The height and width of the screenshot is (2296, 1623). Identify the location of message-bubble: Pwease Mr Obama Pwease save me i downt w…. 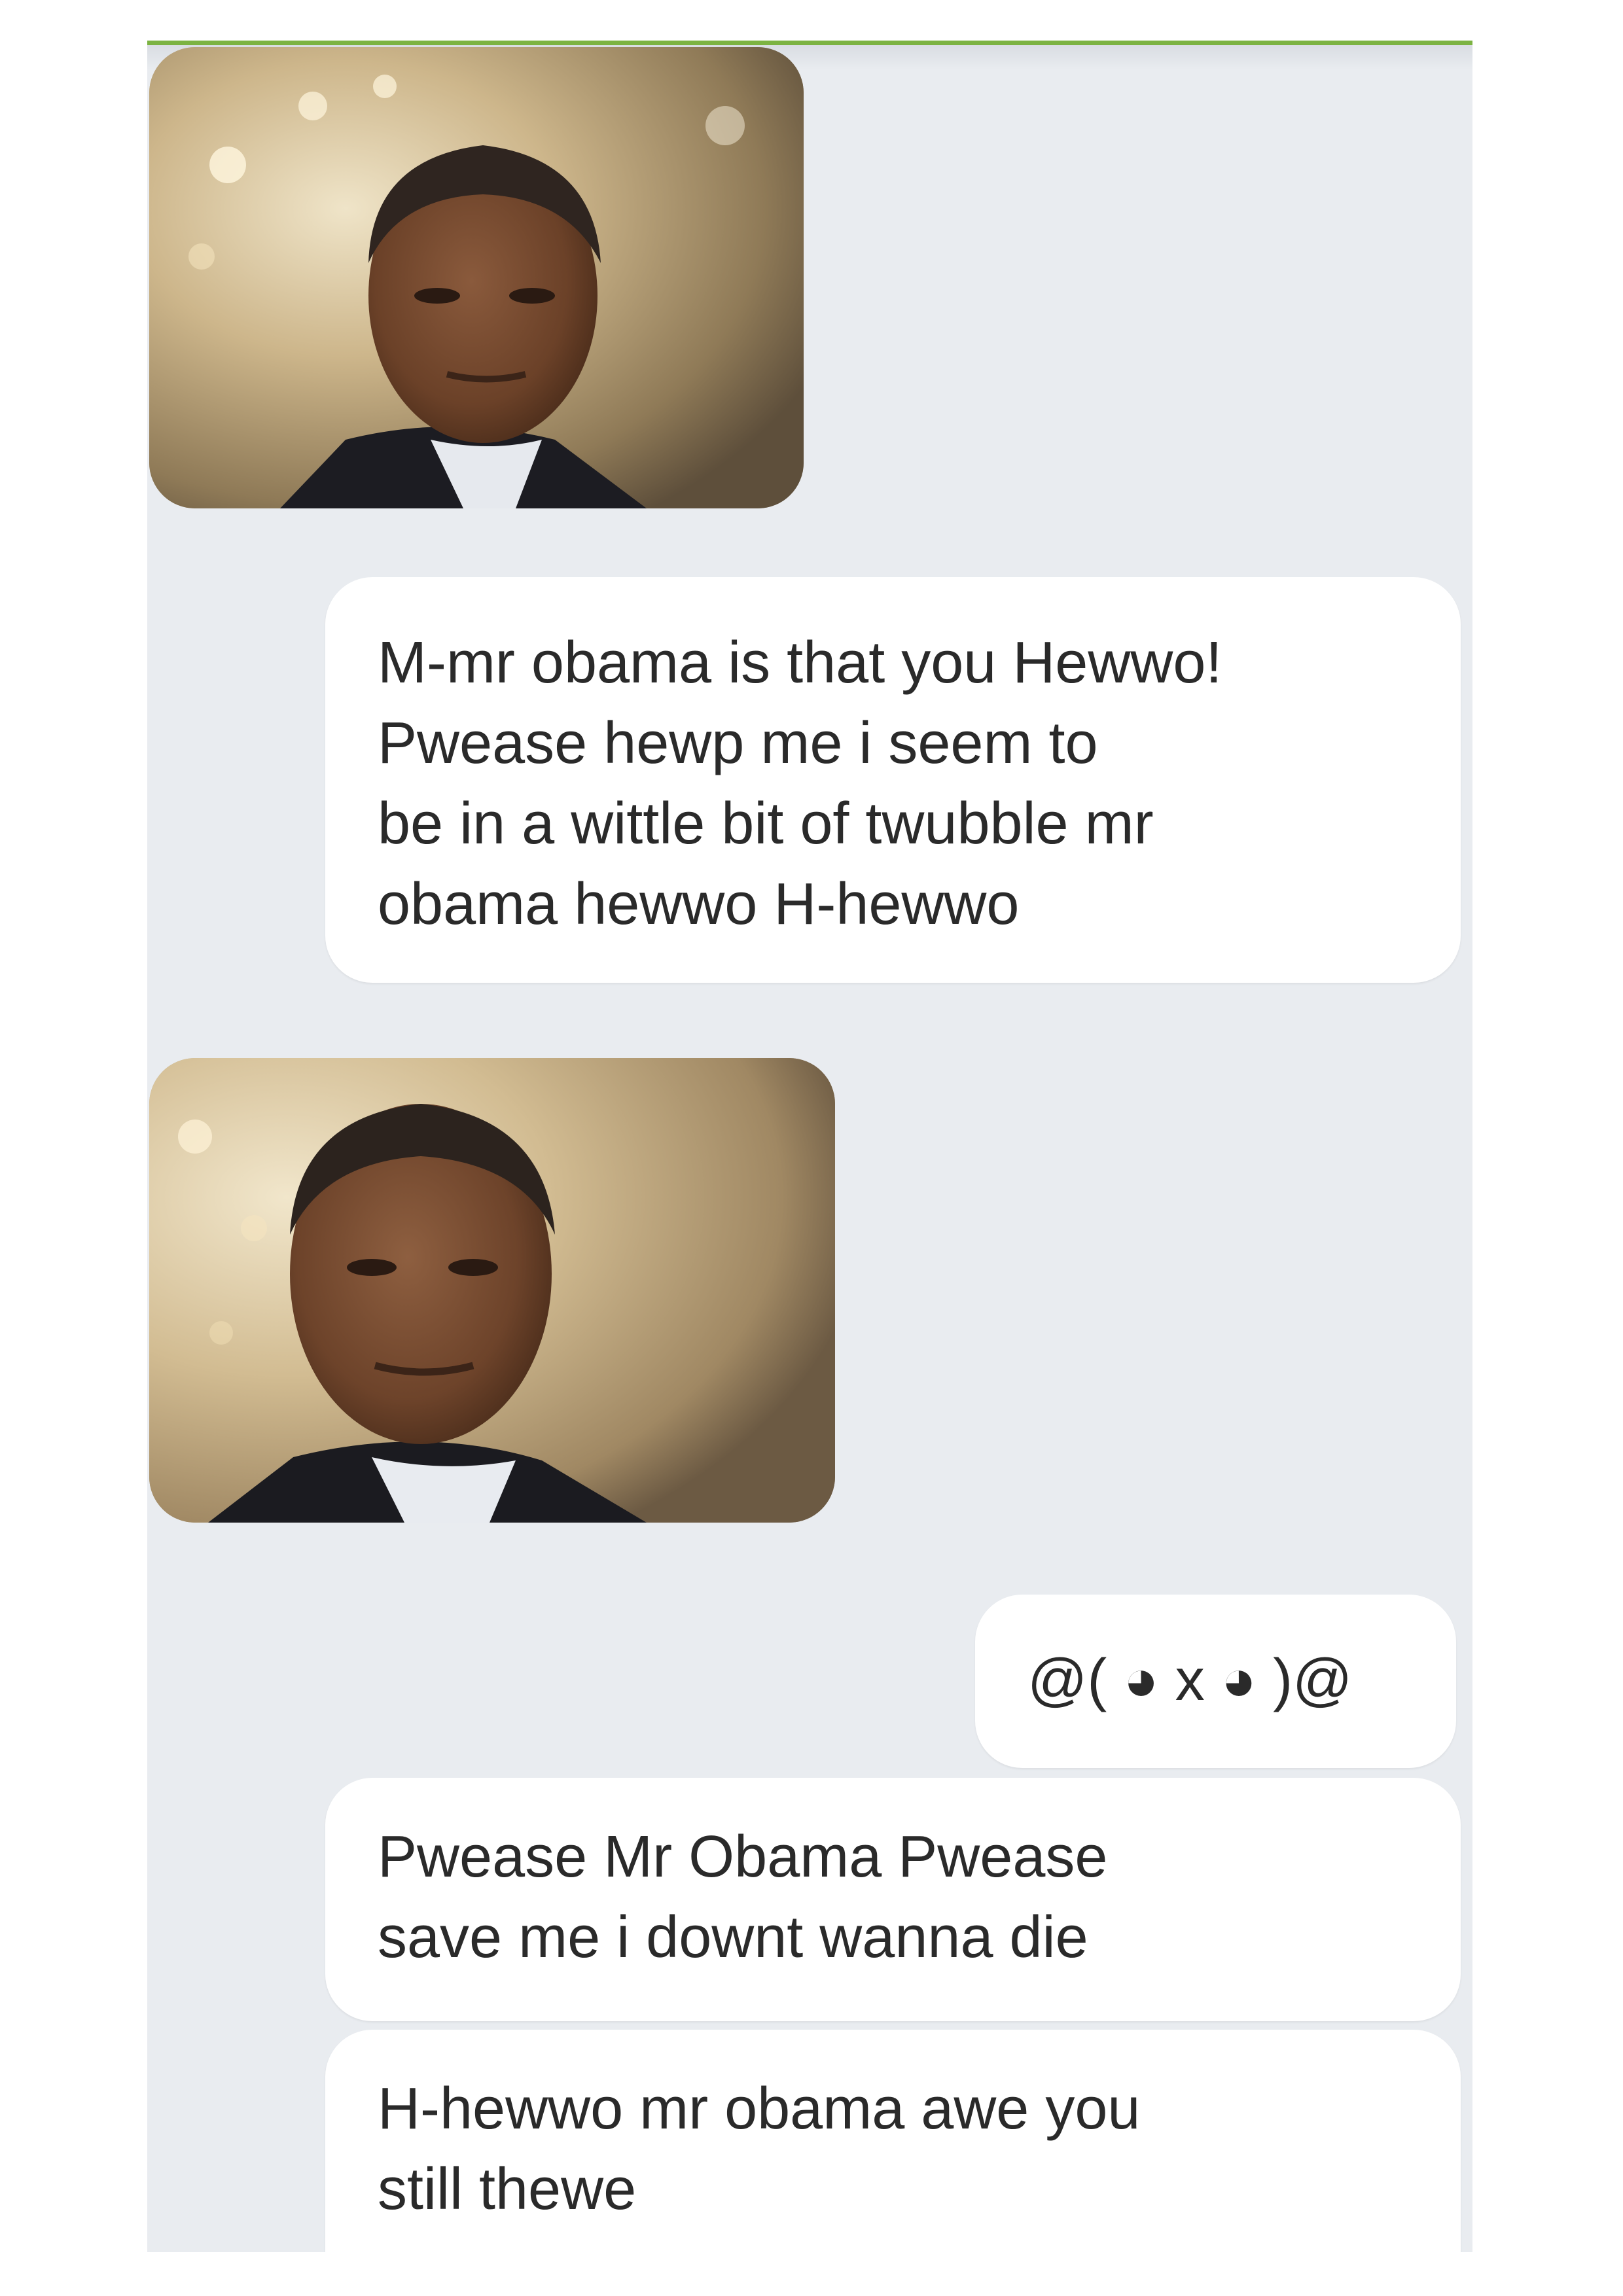
(893, 1899).